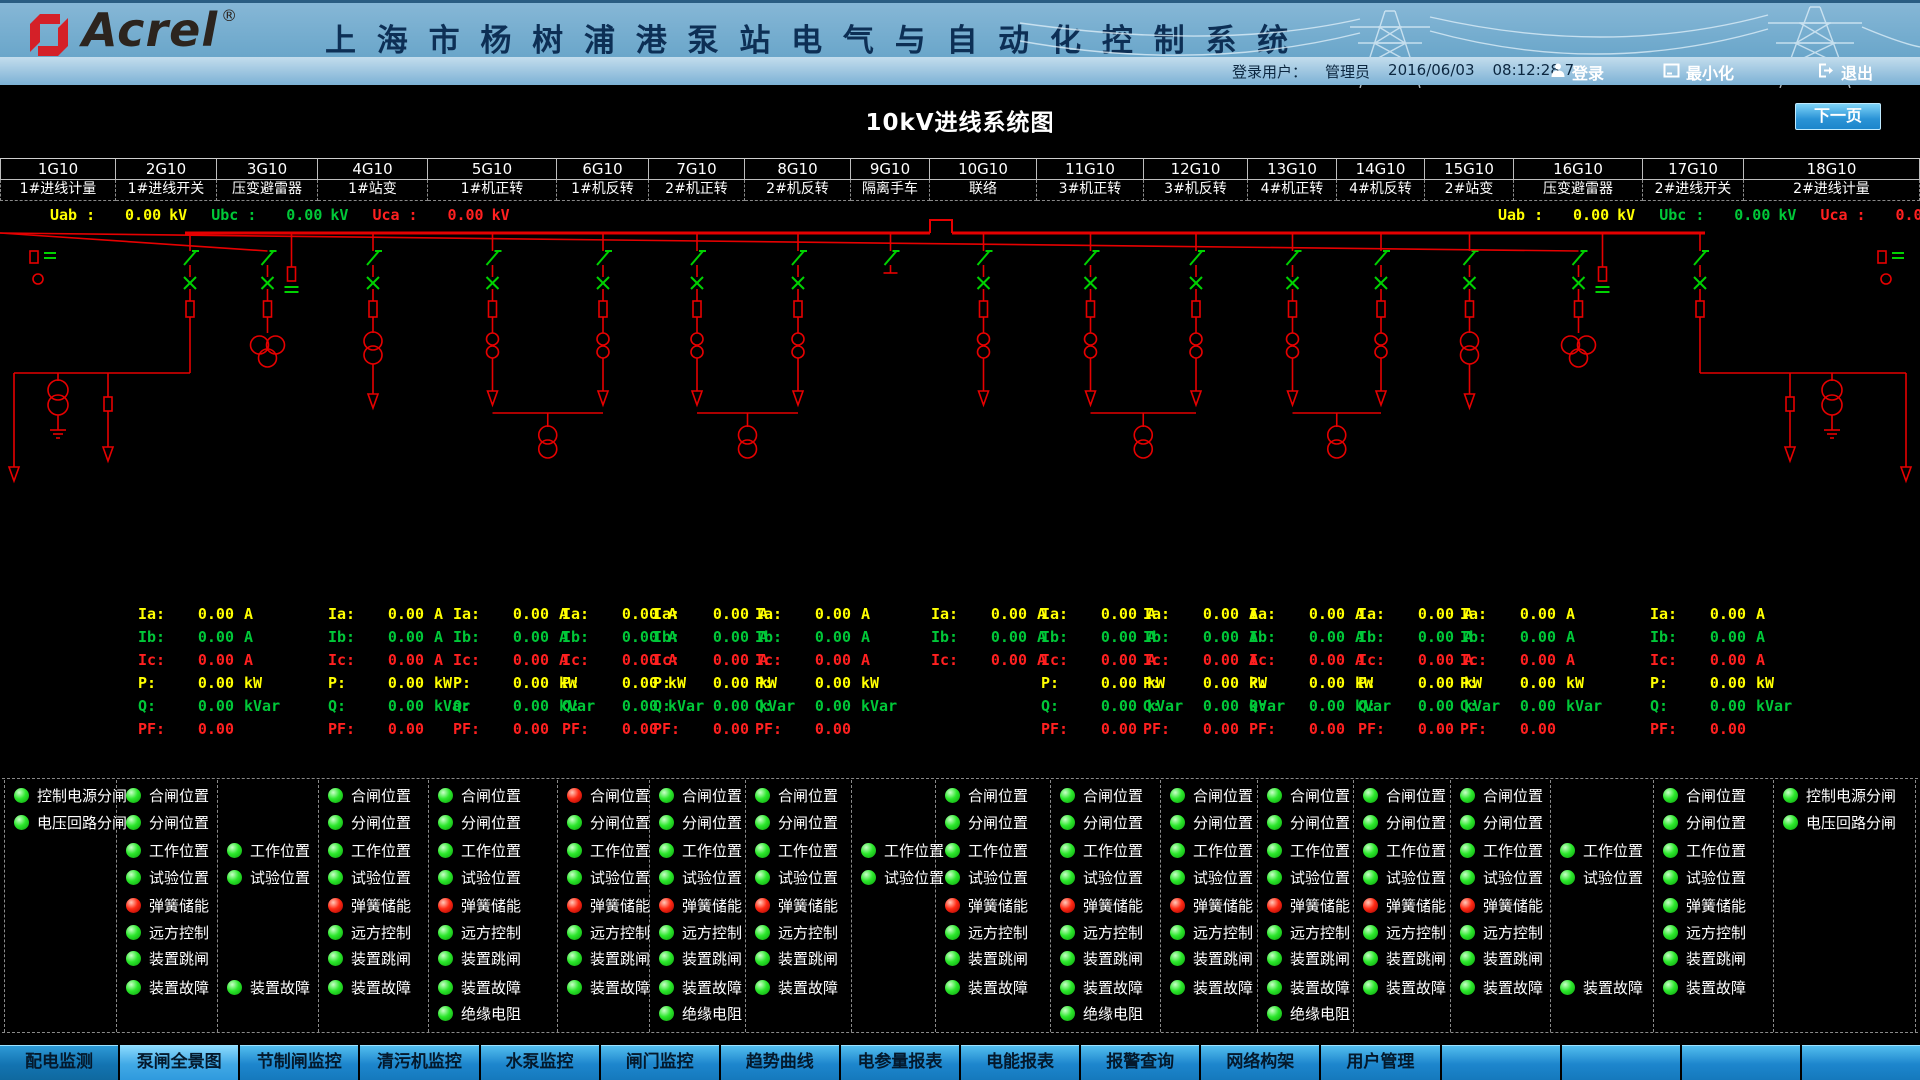  Describe the element at coordinates (381, 958) in the screenshot. I see `status-label: 装置跳闸` at that location.